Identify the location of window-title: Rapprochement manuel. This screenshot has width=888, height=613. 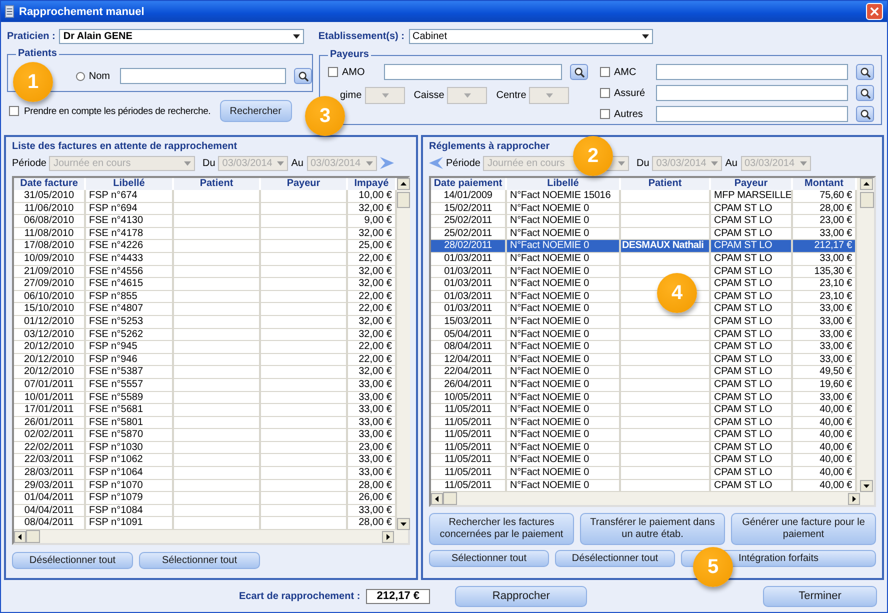
(81, 12).